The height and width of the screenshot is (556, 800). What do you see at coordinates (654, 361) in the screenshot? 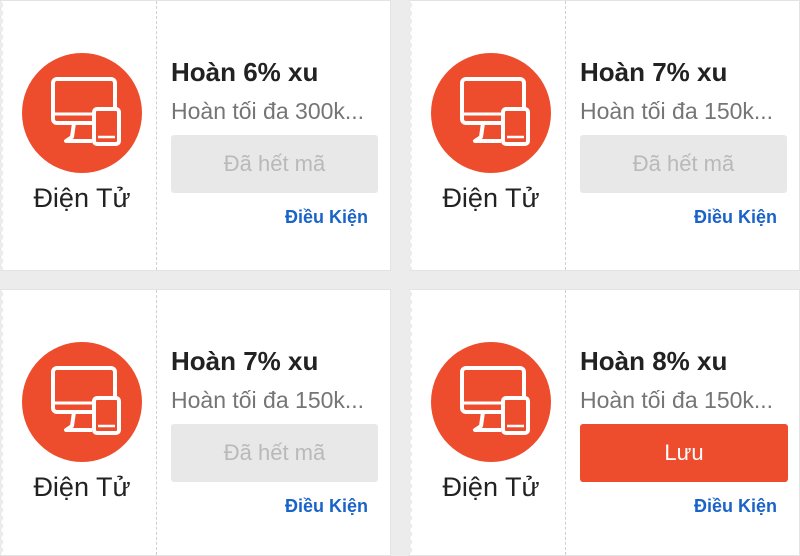
I see `voucher-title: Hoàn 8% xu` at bounding box center [654, 361].